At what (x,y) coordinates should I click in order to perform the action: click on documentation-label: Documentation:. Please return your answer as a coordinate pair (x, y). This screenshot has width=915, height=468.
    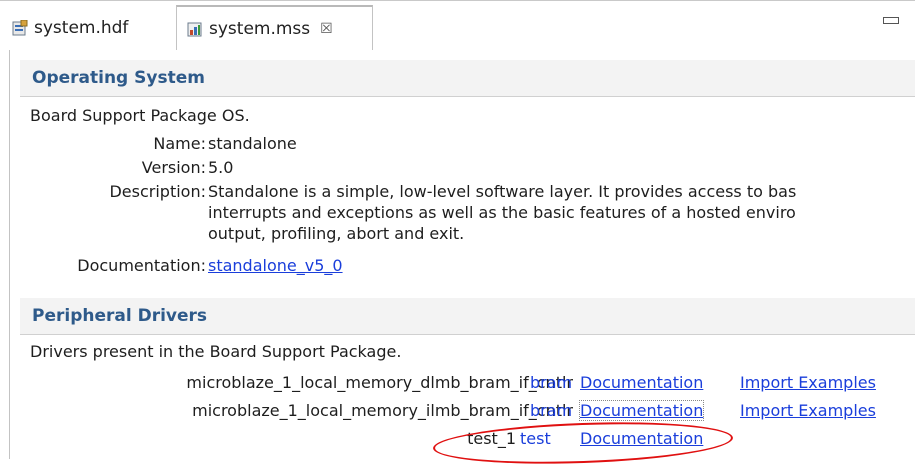
    Looking at the image, I should click on (141, 265).